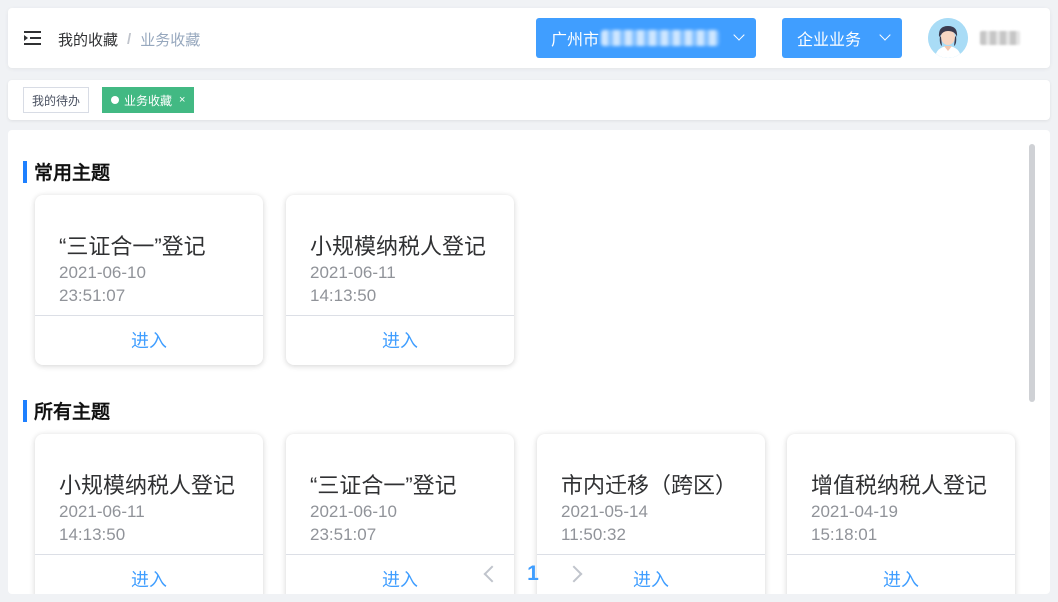 This screenshot has height=602, width=1058. I want to click on card-timestamp: 2021-04-19 15:18:01, so click(906, 523).